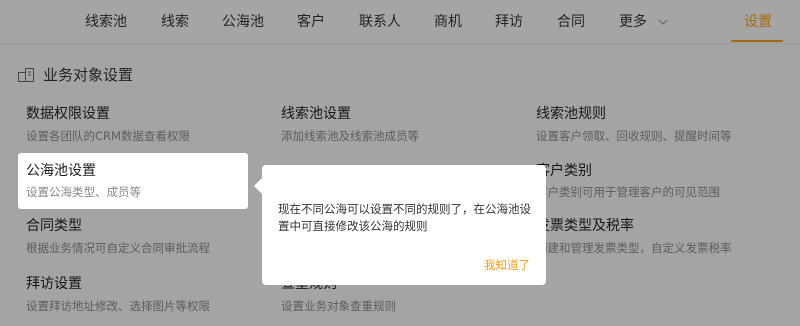  What do you see at coordinates (133, 181) in the screenshot?
I see `public-pool-settings-card: 公海池设置 设置公海类型、成员等` at bounding box center [133, 181].